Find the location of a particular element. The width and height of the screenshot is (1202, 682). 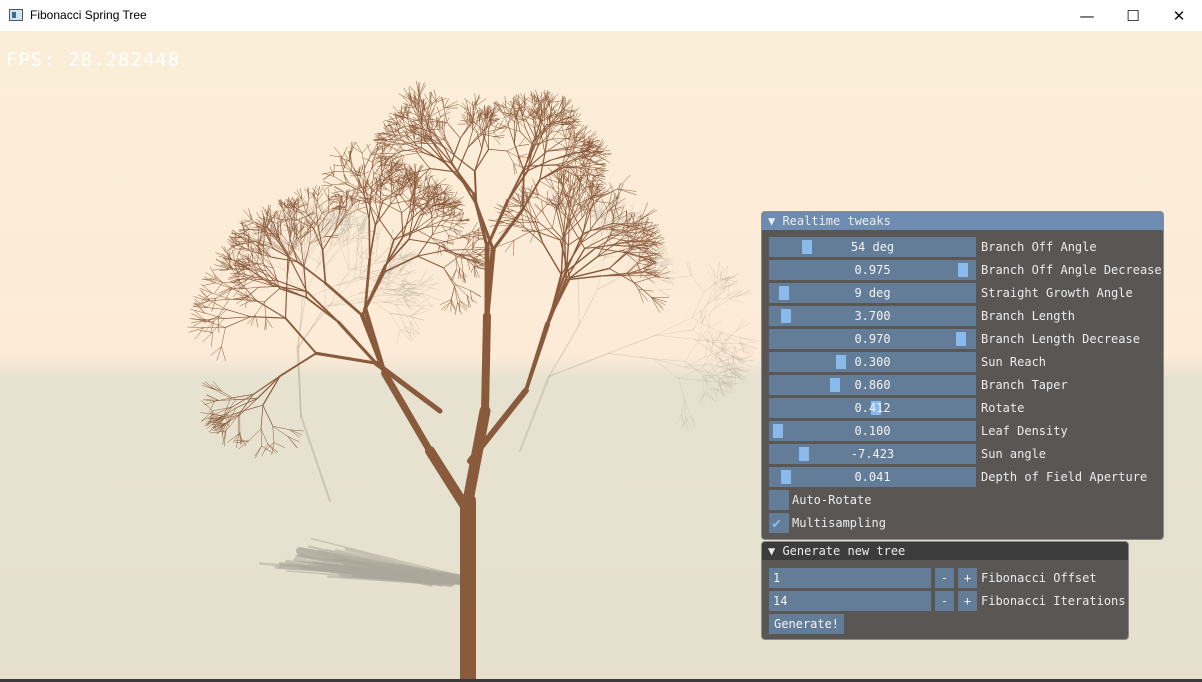

slider-track: 3.700 is located at coordinates (872, 316).